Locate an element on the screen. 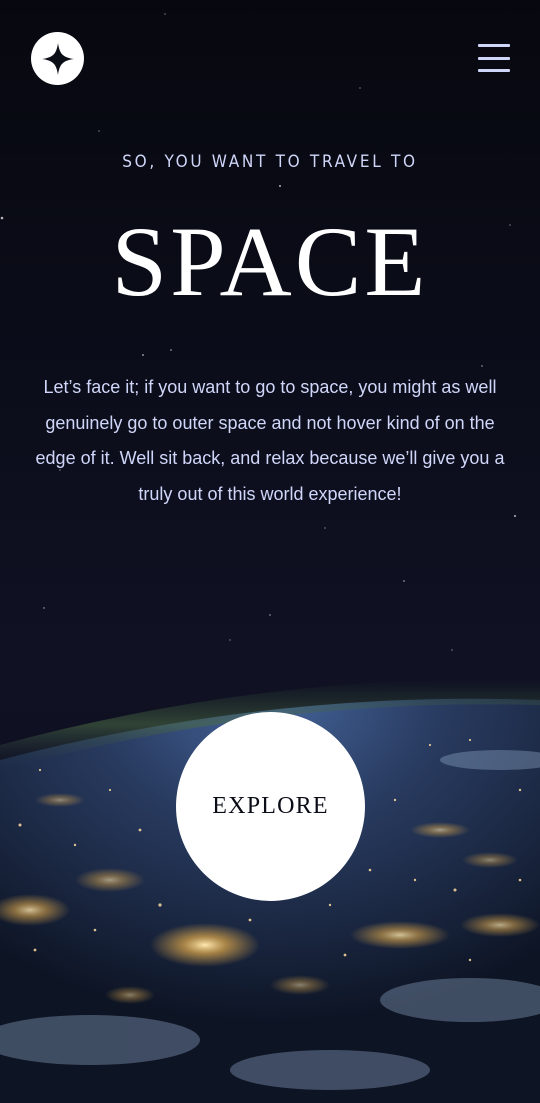  star-logo-icon is located at coordinates (57, 58).